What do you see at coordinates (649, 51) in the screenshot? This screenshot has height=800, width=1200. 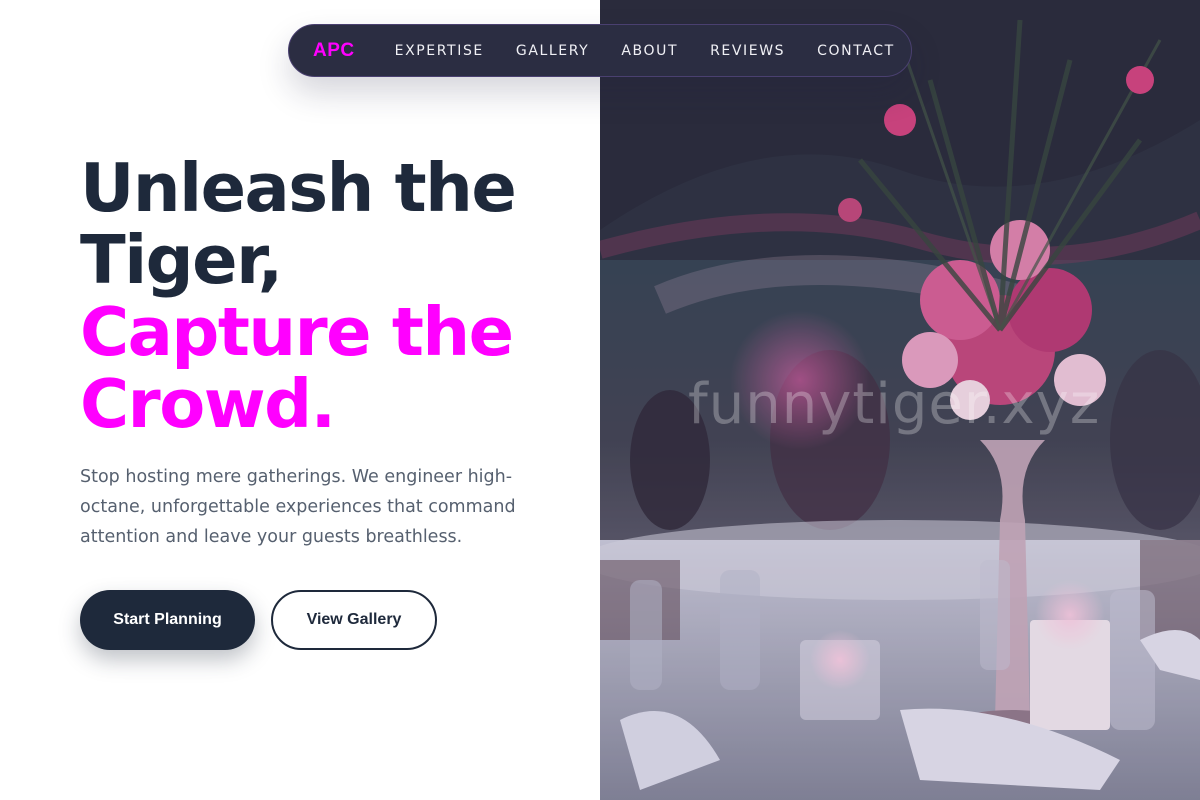 I see `nav-link-about: ABOUT` at bounding box center [649, 51].